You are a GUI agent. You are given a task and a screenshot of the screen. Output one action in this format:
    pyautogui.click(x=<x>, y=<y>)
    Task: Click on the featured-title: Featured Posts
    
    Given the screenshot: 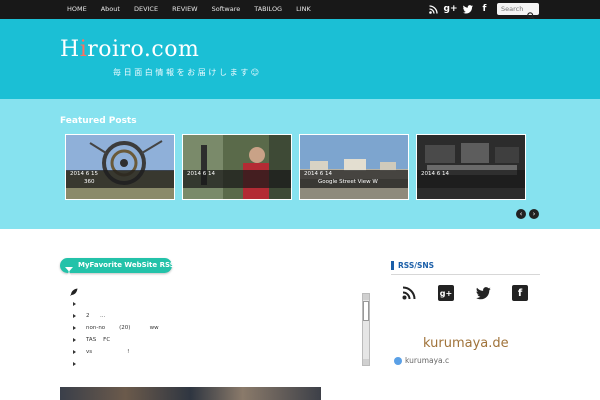 What is the action you would take?
    pyautogui.click(x=98, y=121)
    